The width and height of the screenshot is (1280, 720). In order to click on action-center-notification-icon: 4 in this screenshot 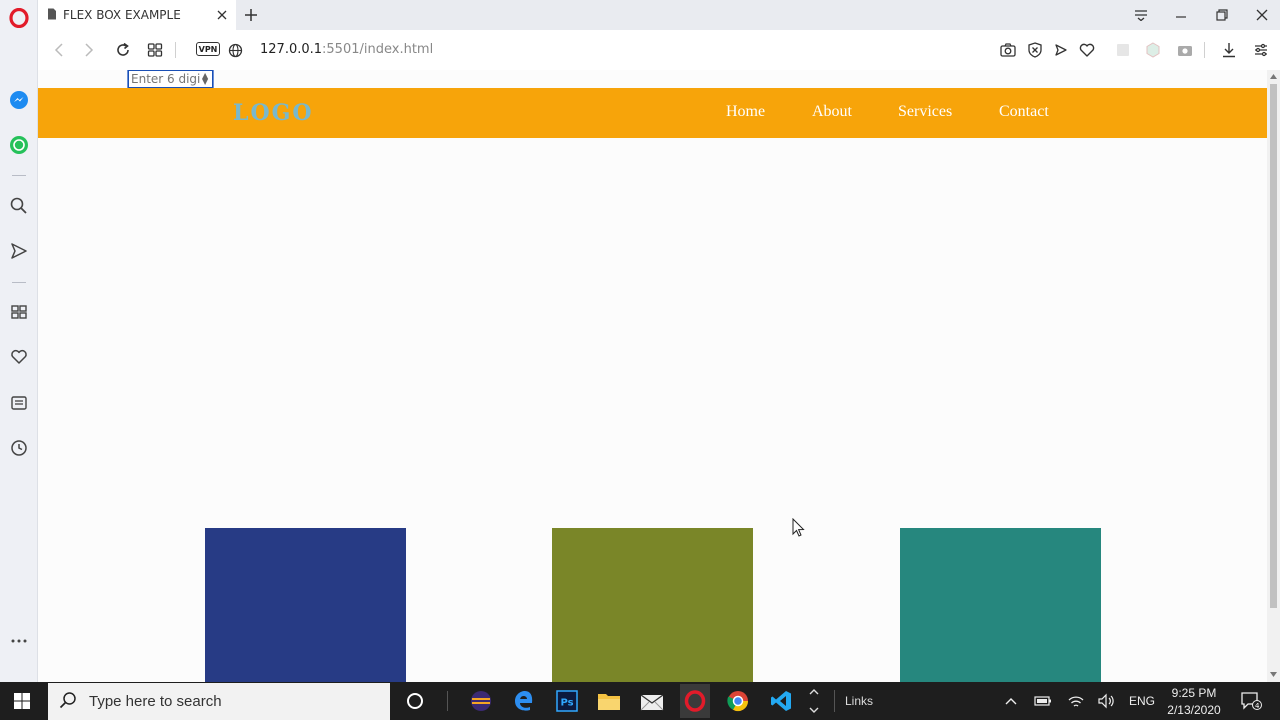, I will do `click(1251, 701)`.